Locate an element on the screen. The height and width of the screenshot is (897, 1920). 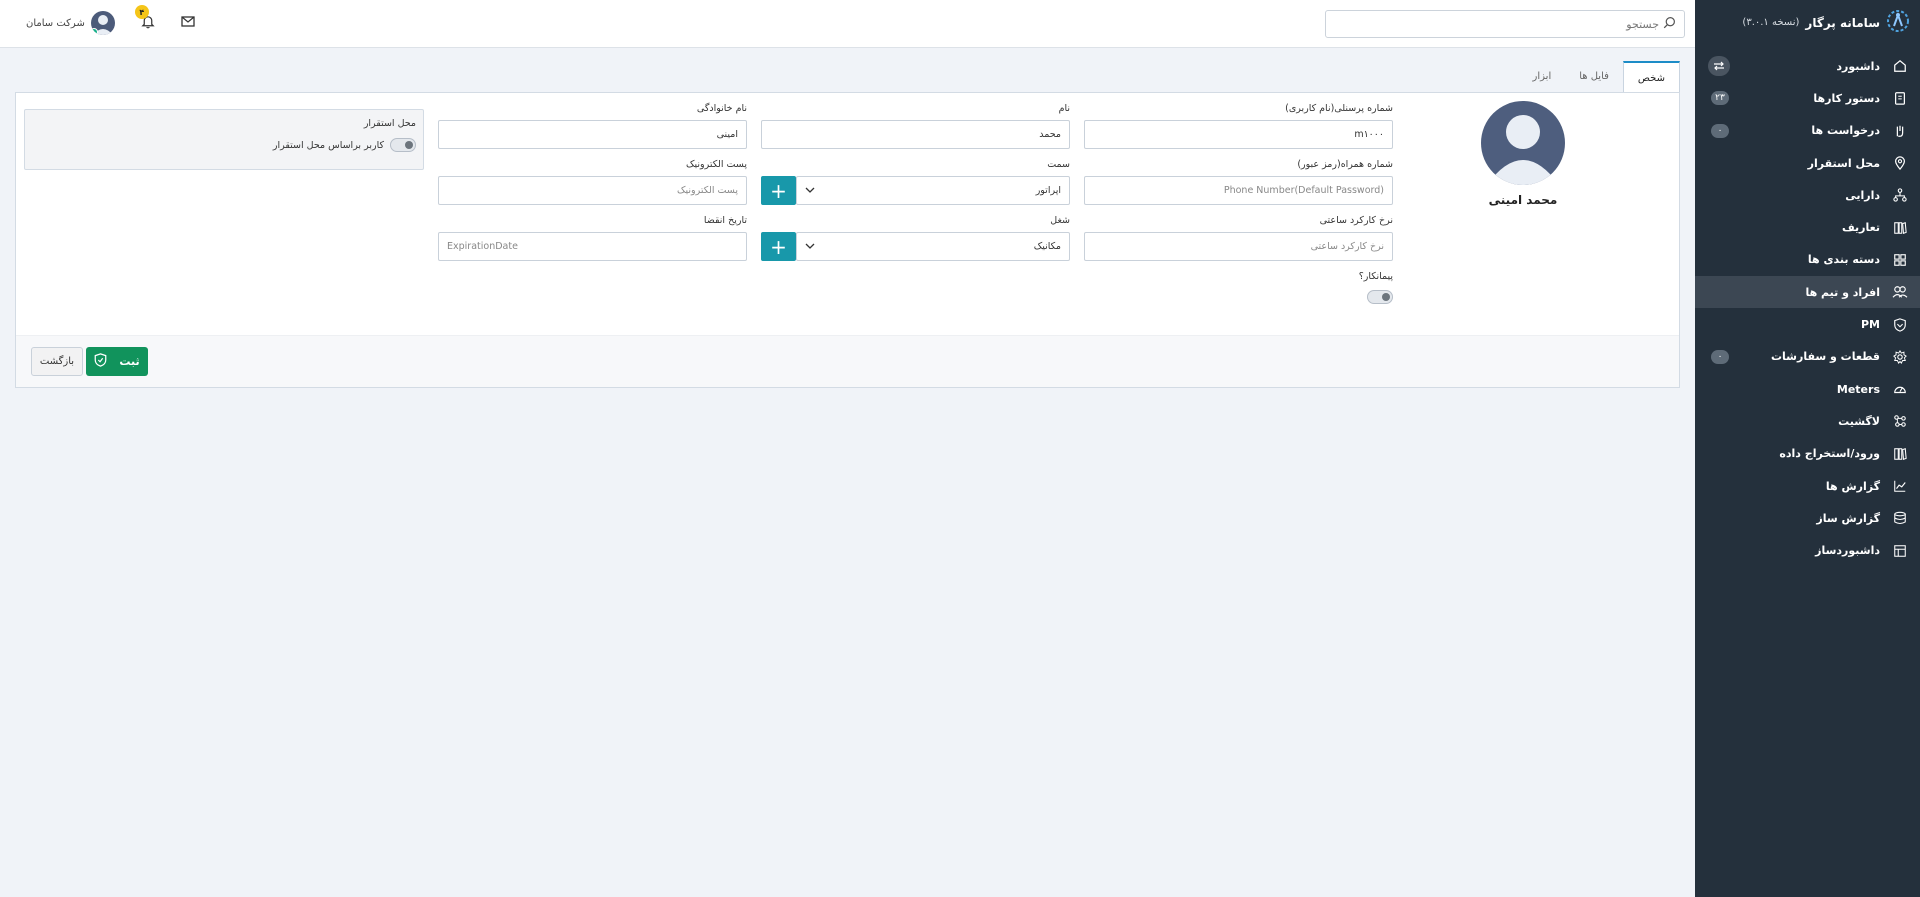
job-select: مکانیک is located at coordinates (933, 246).